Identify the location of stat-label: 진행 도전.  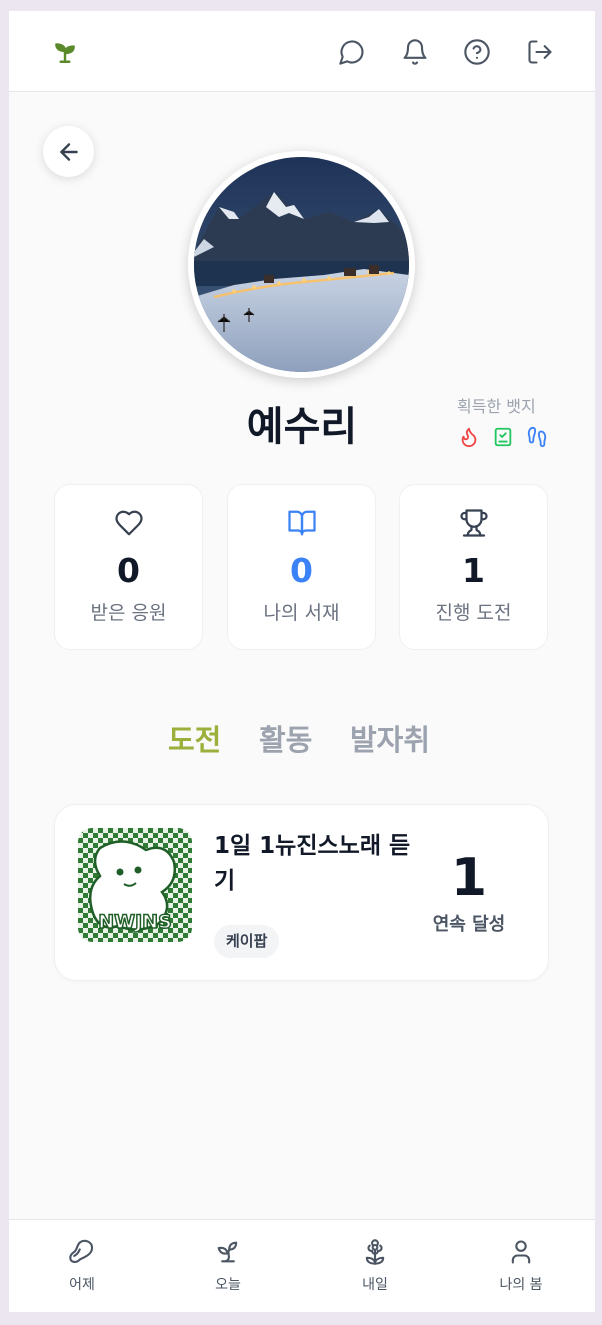
(473, 613).